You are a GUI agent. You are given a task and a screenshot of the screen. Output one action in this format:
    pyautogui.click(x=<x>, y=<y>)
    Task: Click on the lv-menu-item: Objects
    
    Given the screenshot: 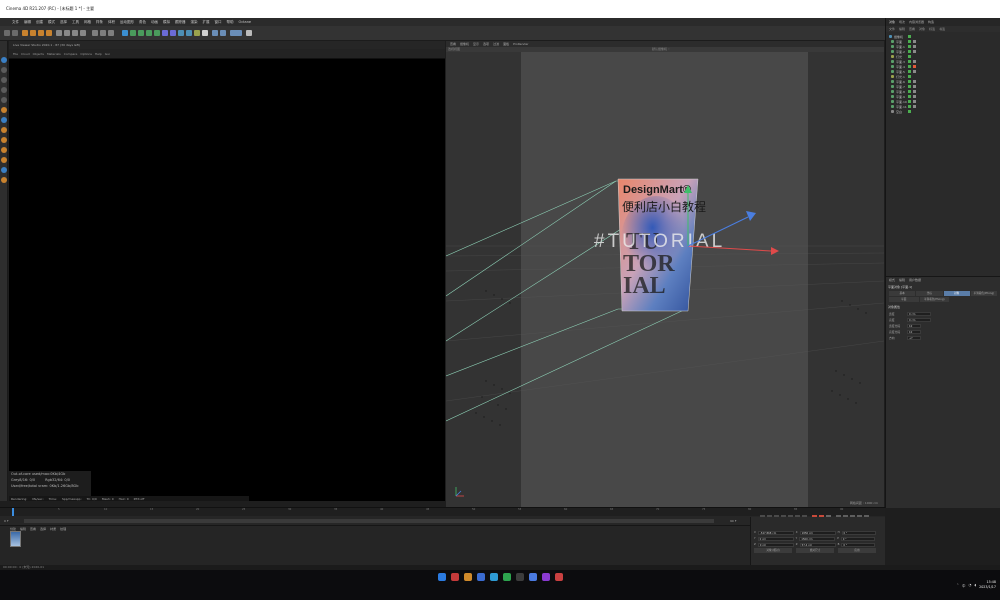 What is the action you would take?
    pyautogui.click(x=38, y=54)
    